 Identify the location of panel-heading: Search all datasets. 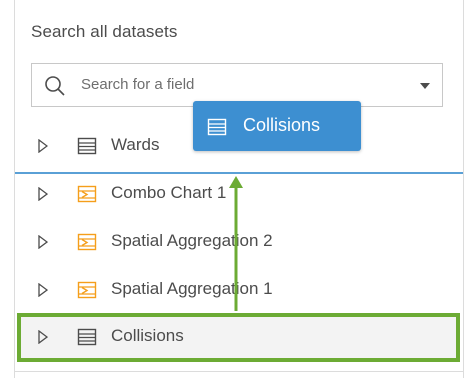
(104, 31).